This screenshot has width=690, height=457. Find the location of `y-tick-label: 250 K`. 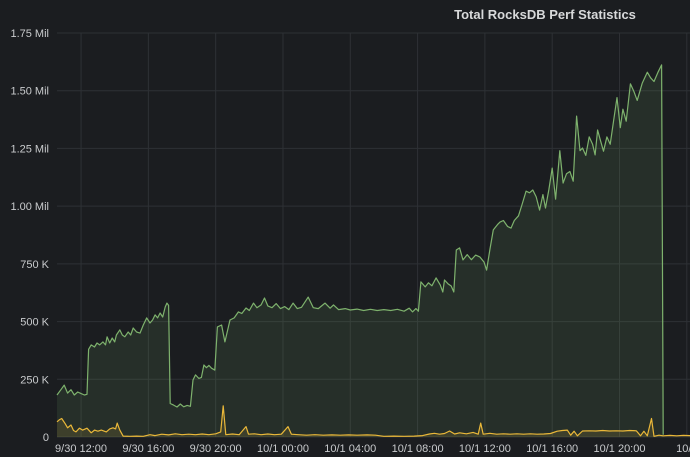

y-tick-label: 250 K is located at coordinates (34, 380).